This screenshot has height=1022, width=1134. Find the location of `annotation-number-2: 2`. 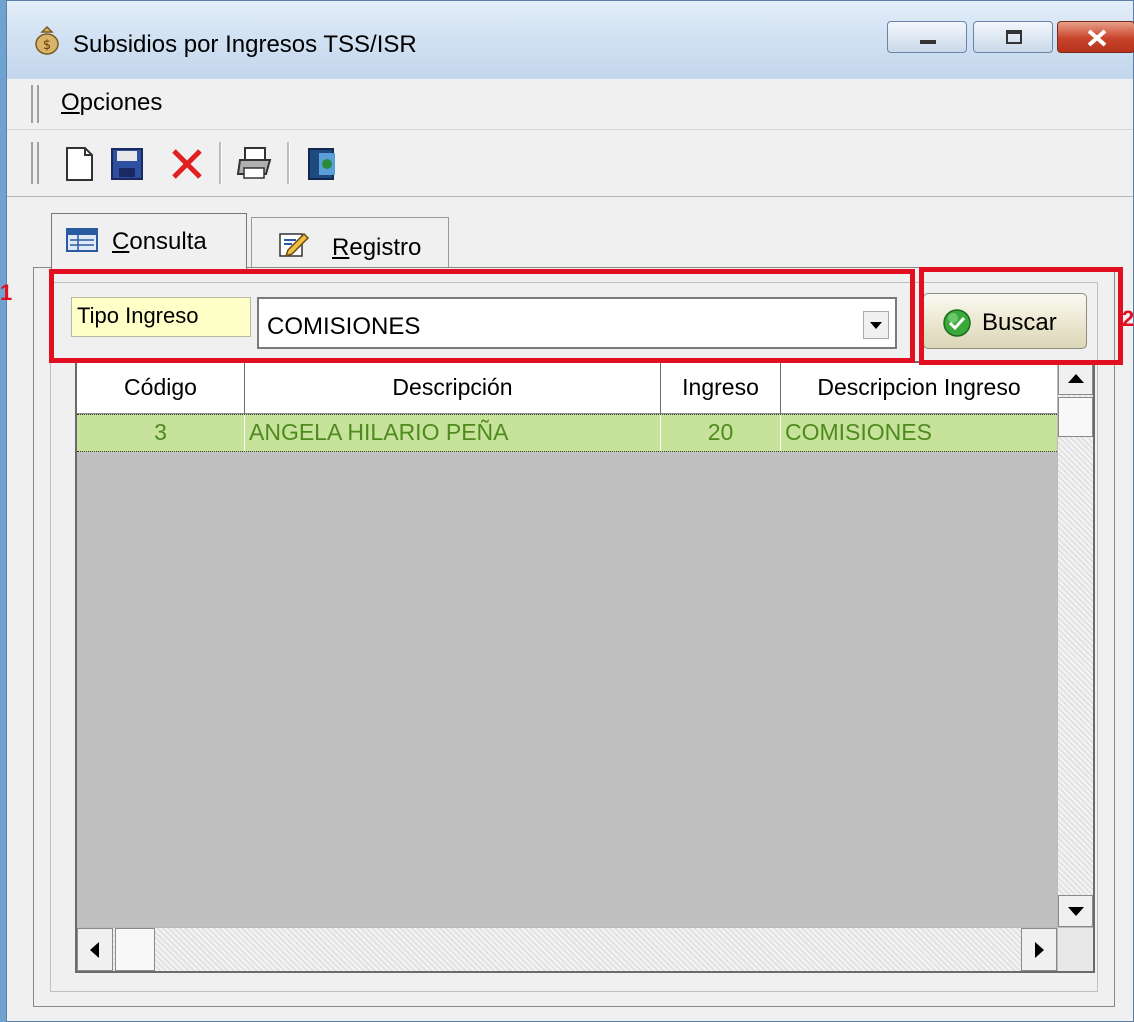

annotation-number-2: 2 is located at coordinates (1128, 318).